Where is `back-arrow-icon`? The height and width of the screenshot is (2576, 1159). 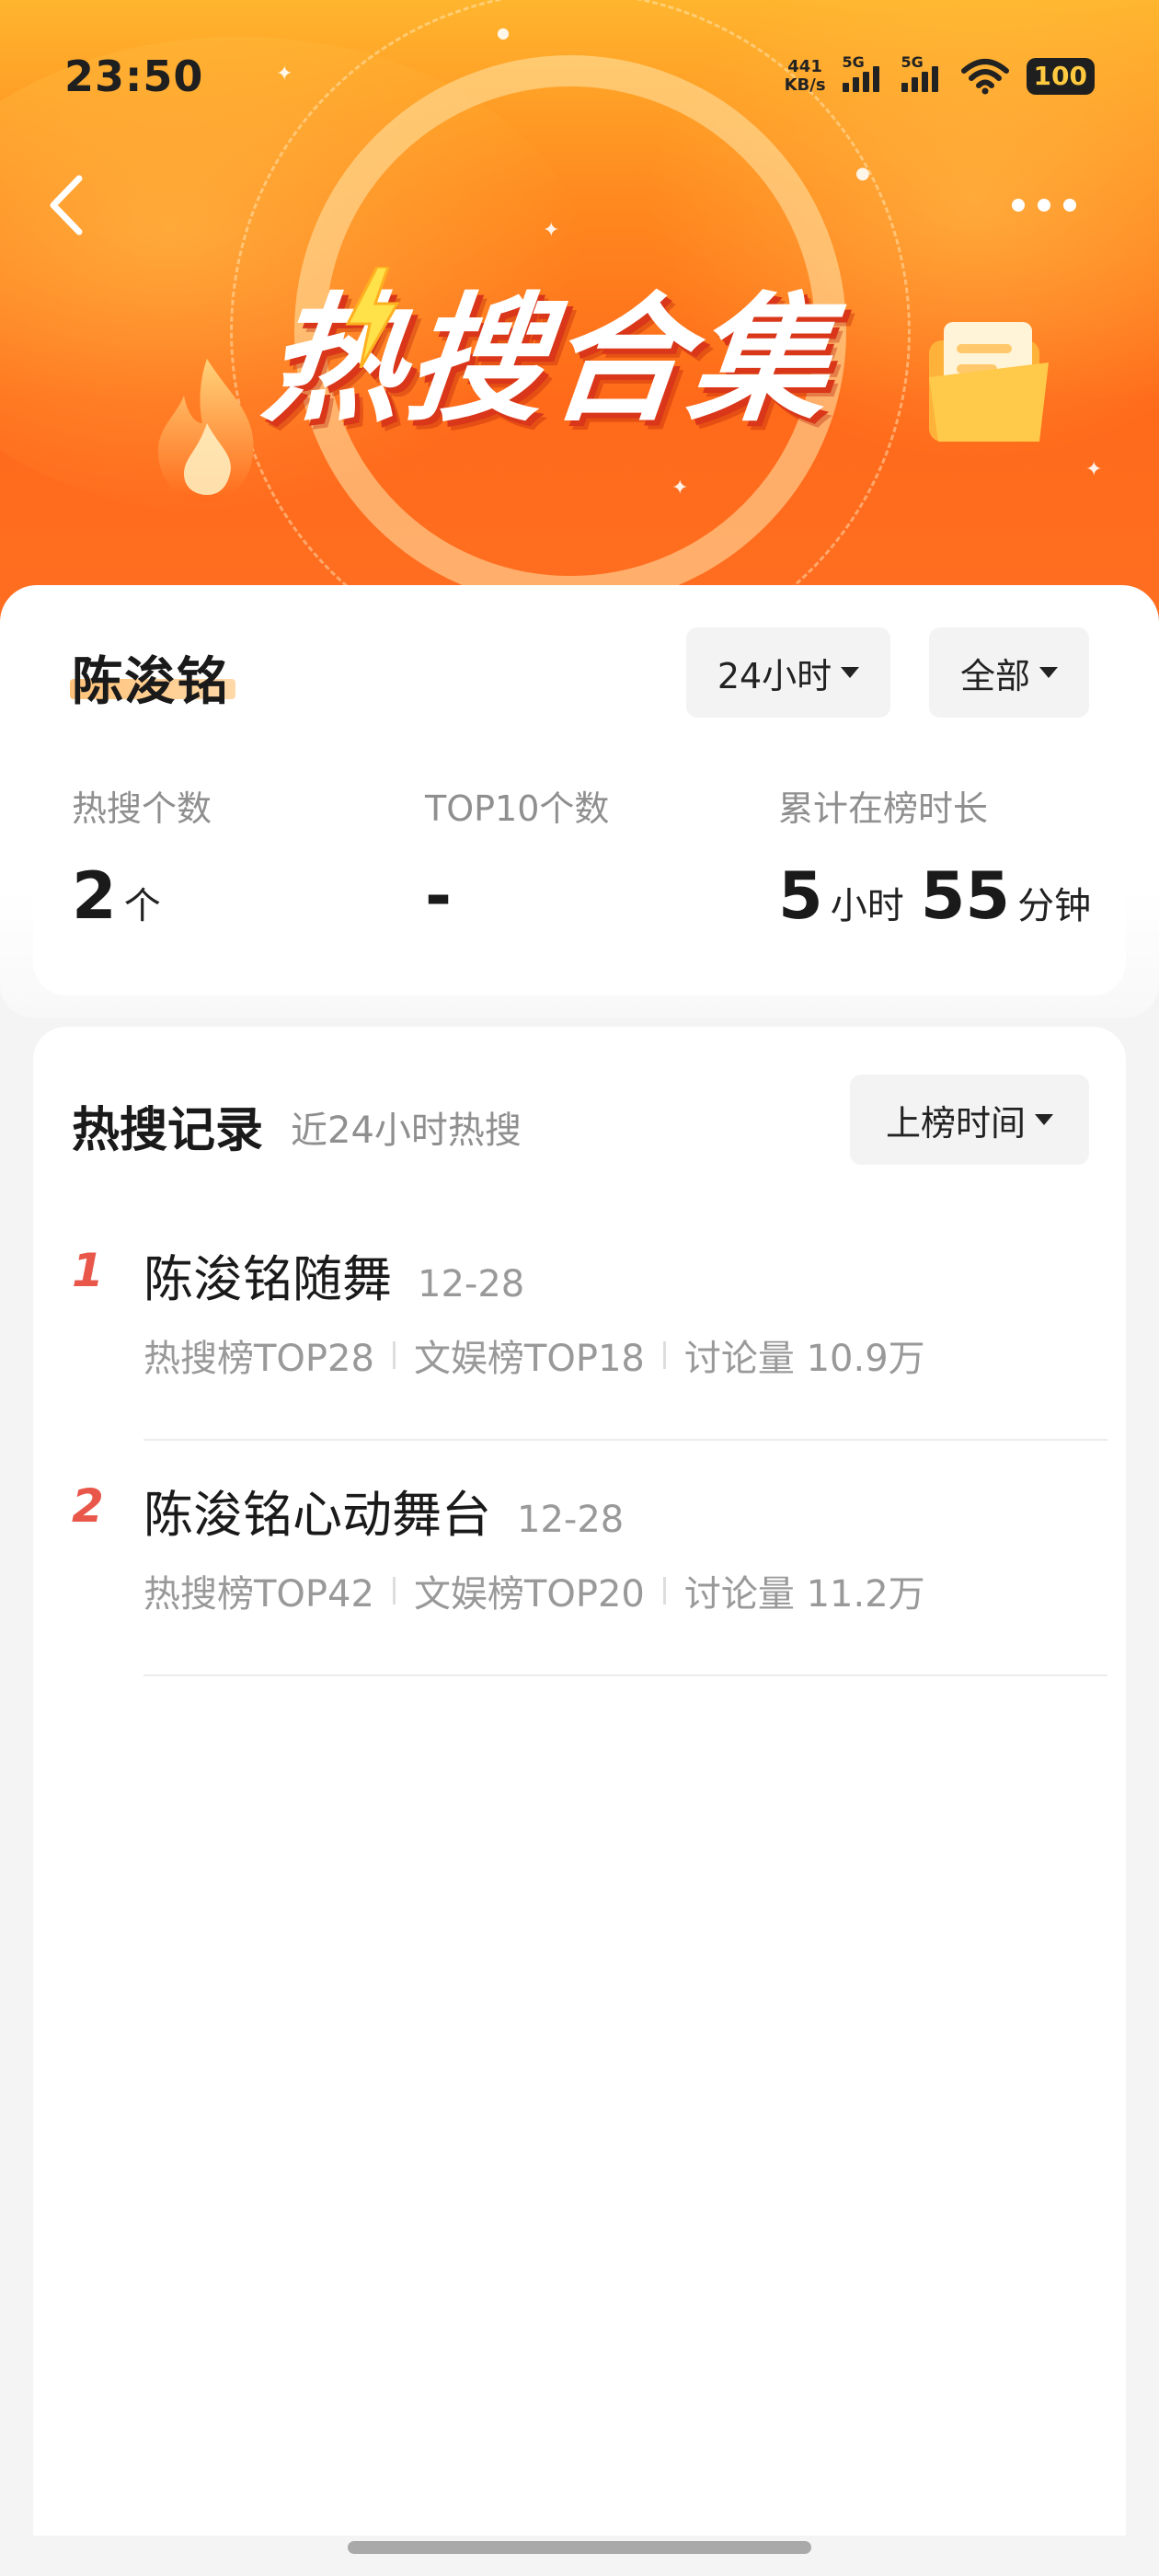 back-arrow-icon is located at coordinates (68, 205).